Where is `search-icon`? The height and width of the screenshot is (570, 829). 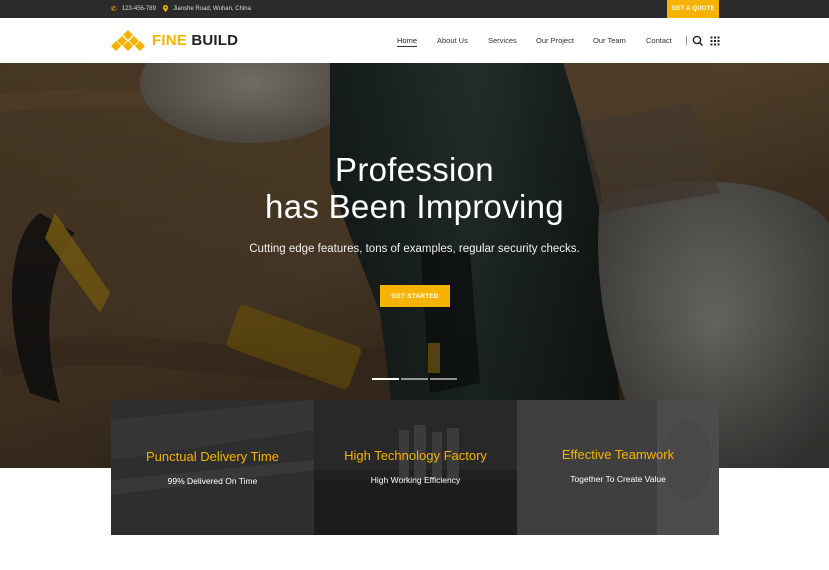 search-icon is located at coordinates (698, 40).